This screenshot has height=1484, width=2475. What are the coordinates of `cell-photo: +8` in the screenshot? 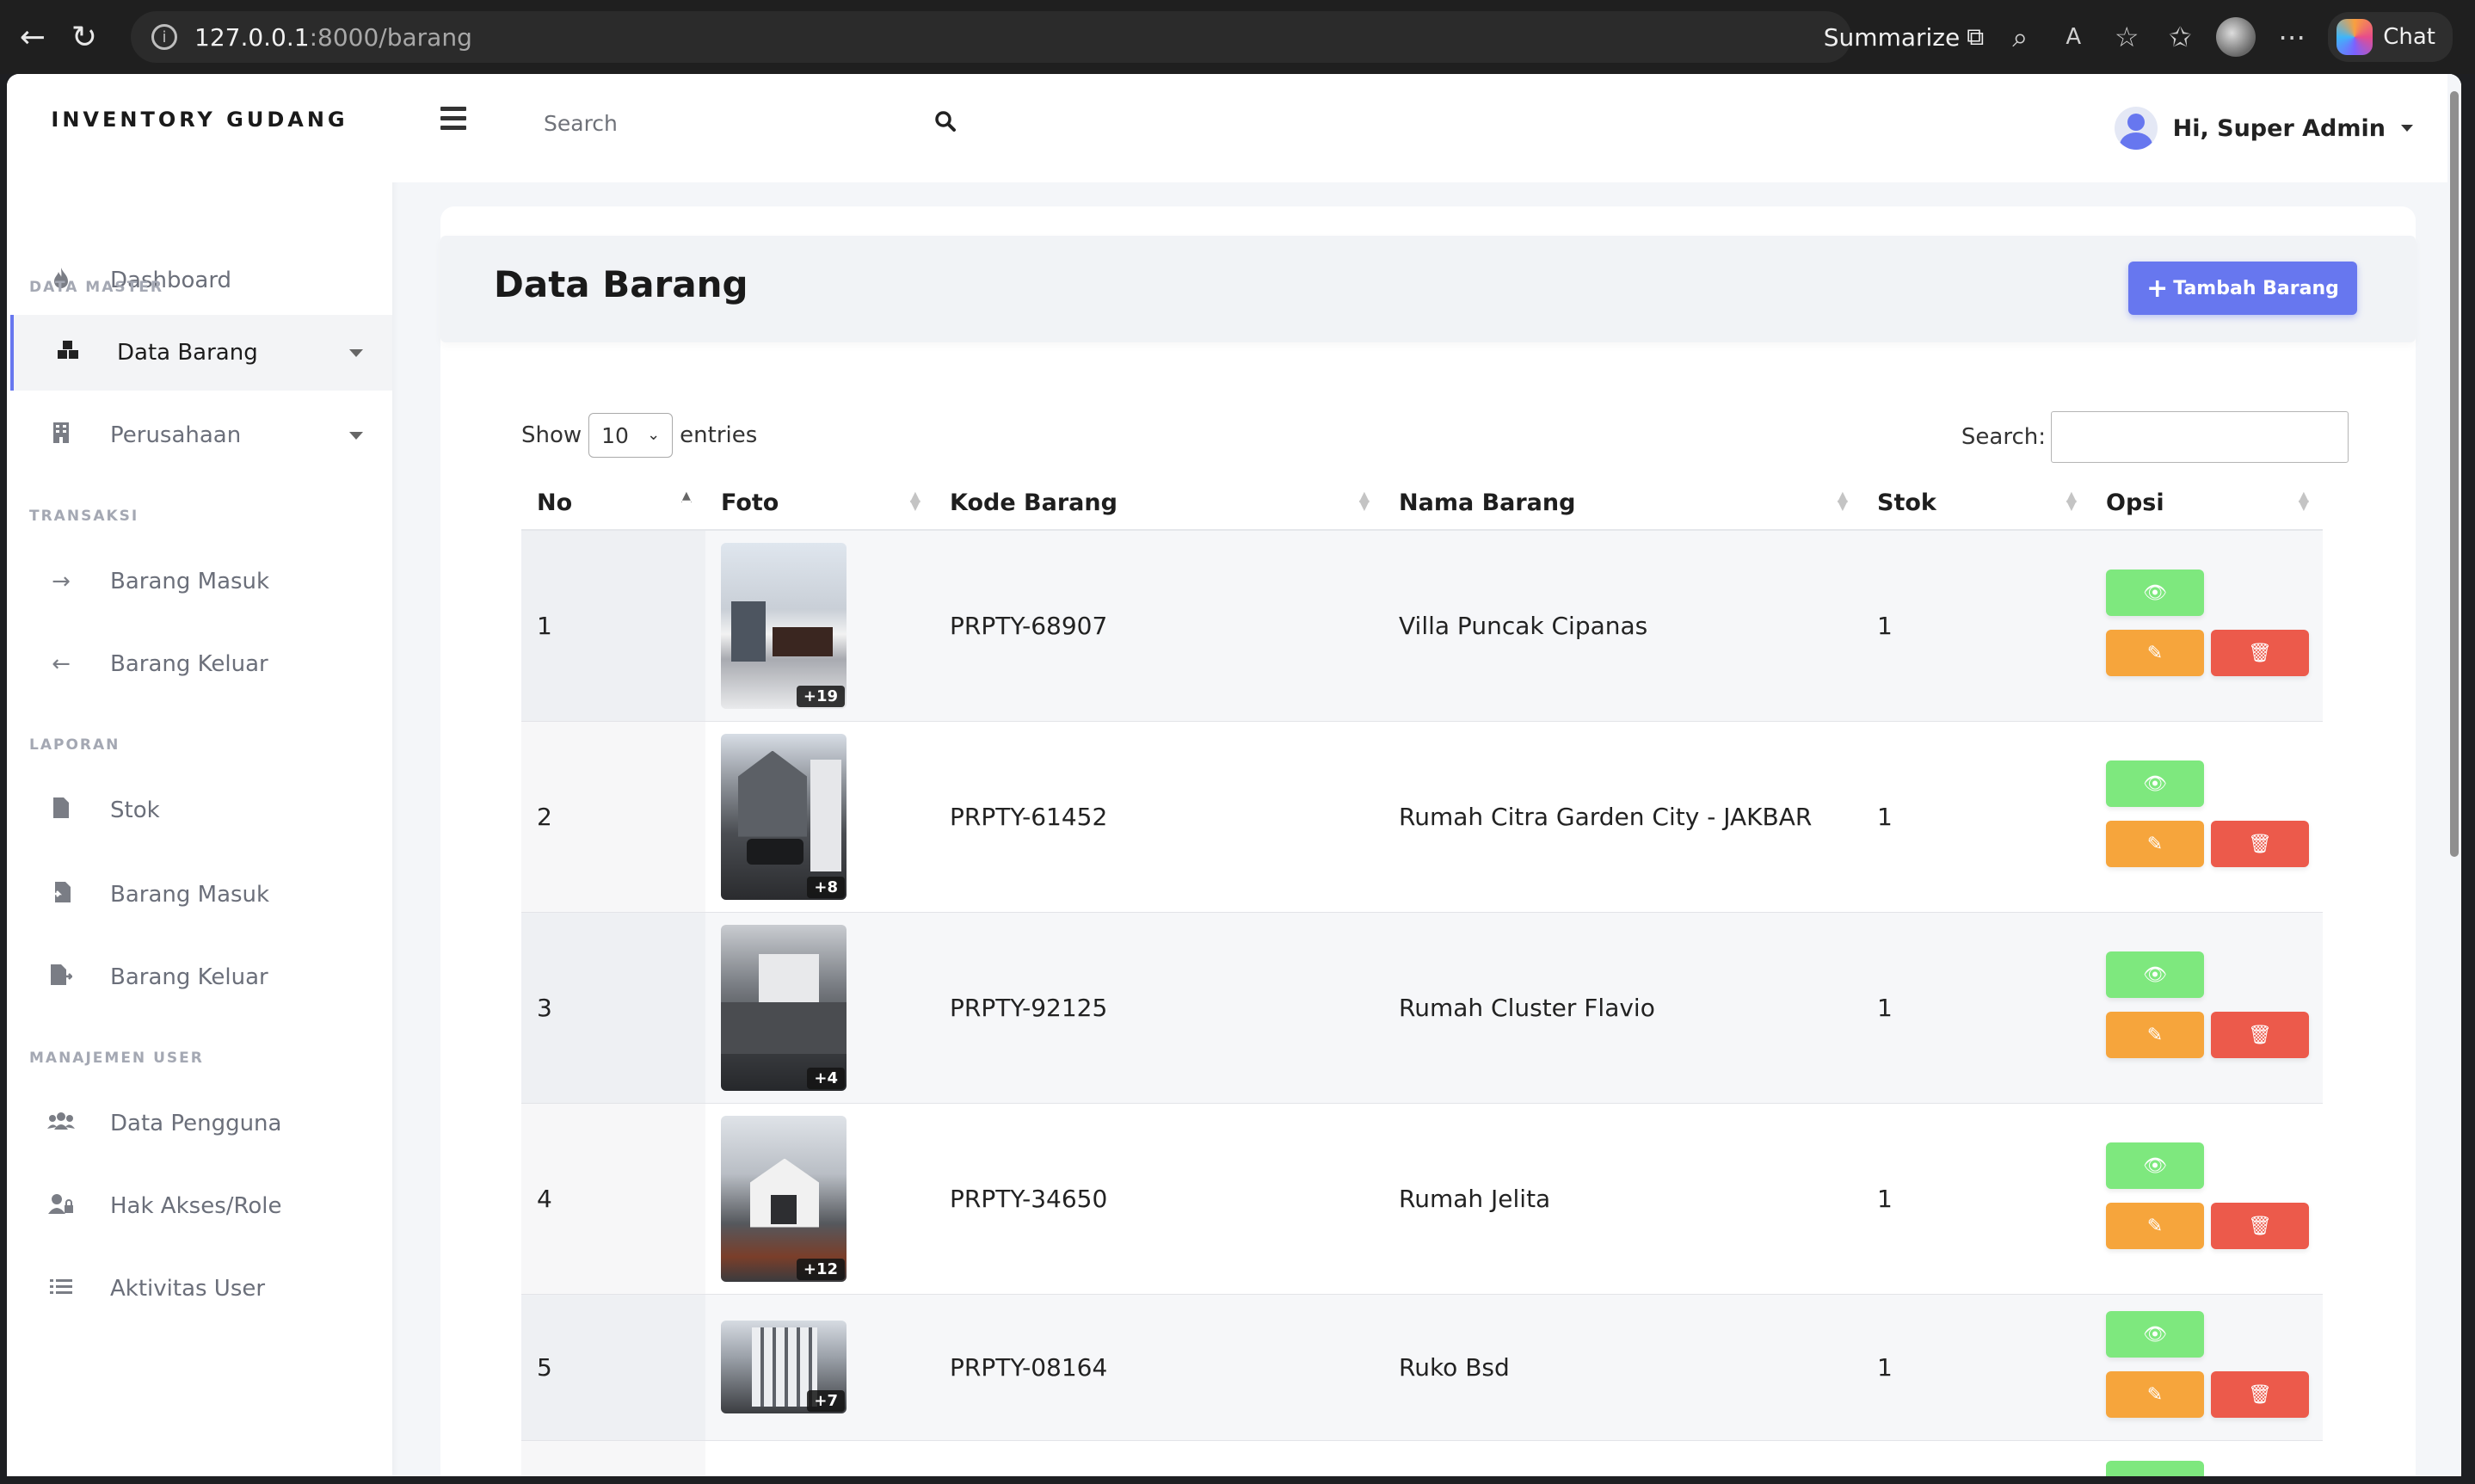 It's located at (819, 817).